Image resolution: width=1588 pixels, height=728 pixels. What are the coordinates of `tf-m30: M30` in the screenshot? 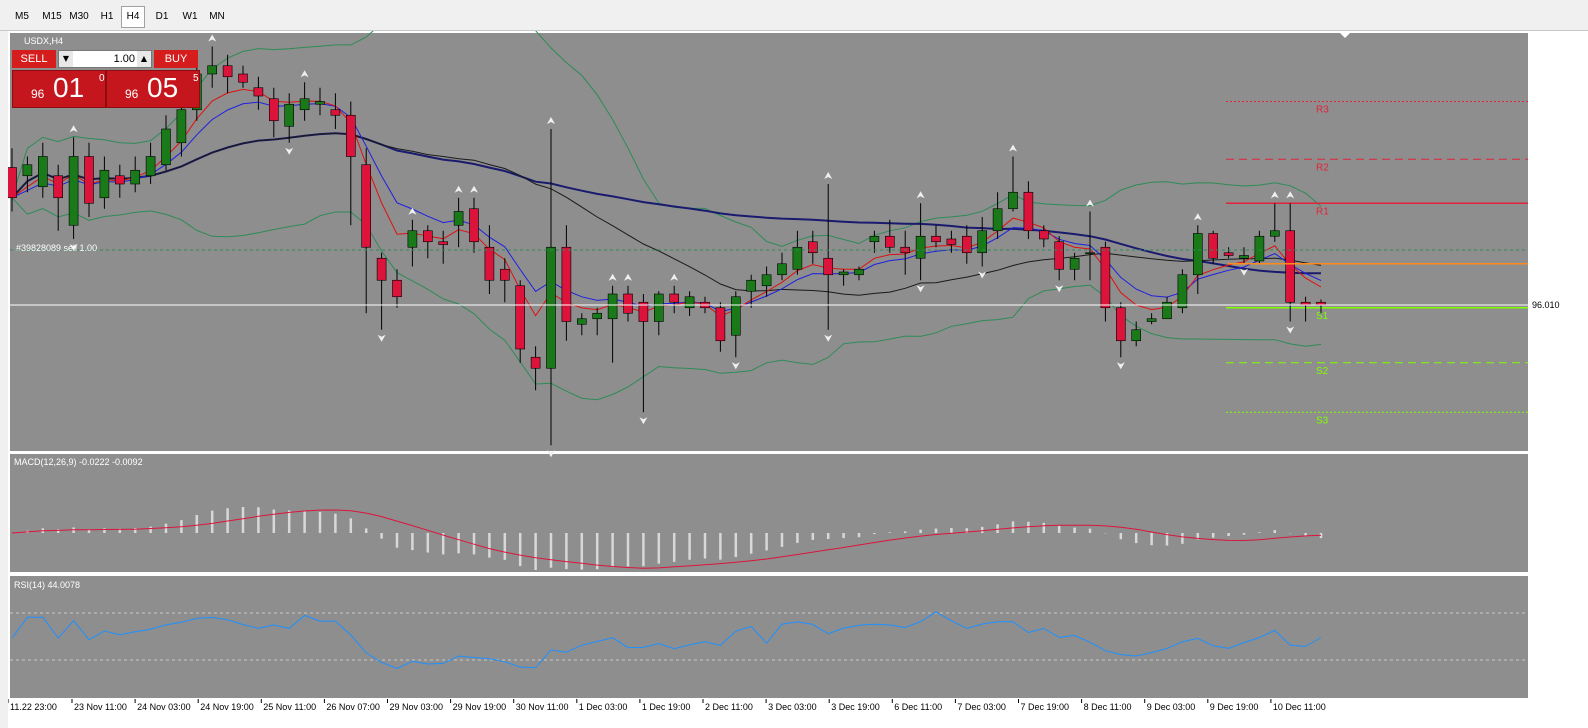 It's located at (79, 17).